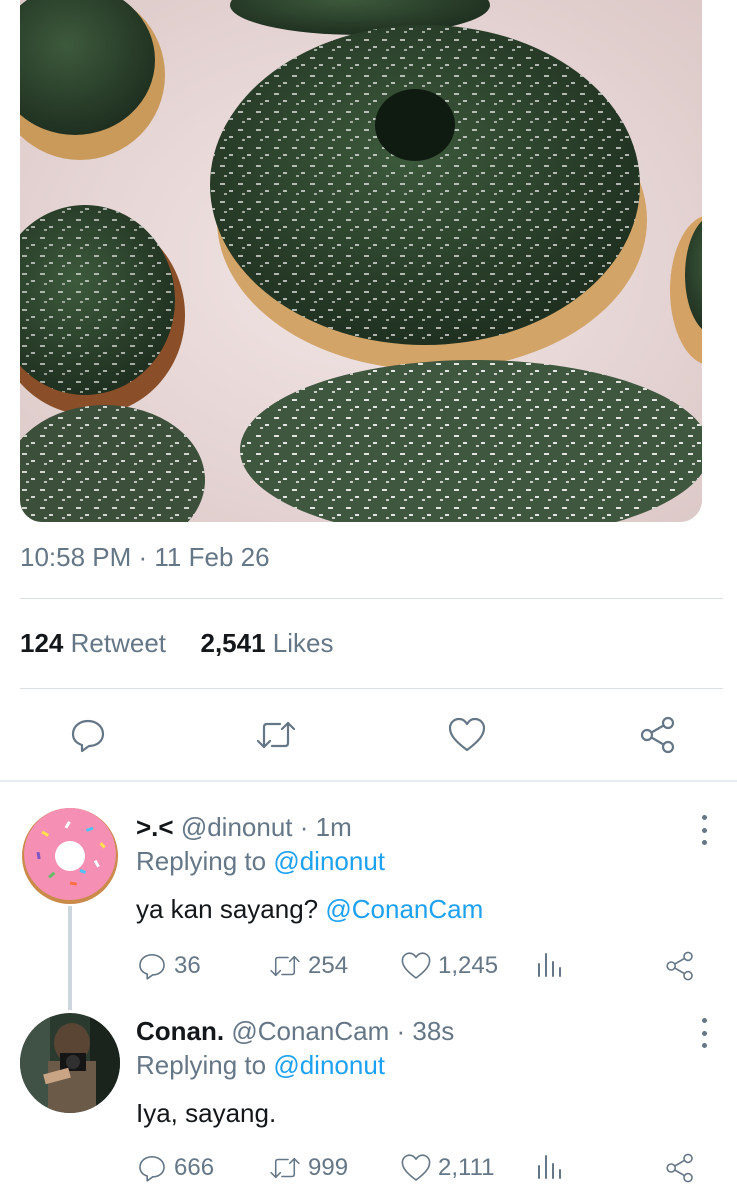 The height and width of the screenshot is (1200, 737). I want to click on retweet-button, so click(276, 735).